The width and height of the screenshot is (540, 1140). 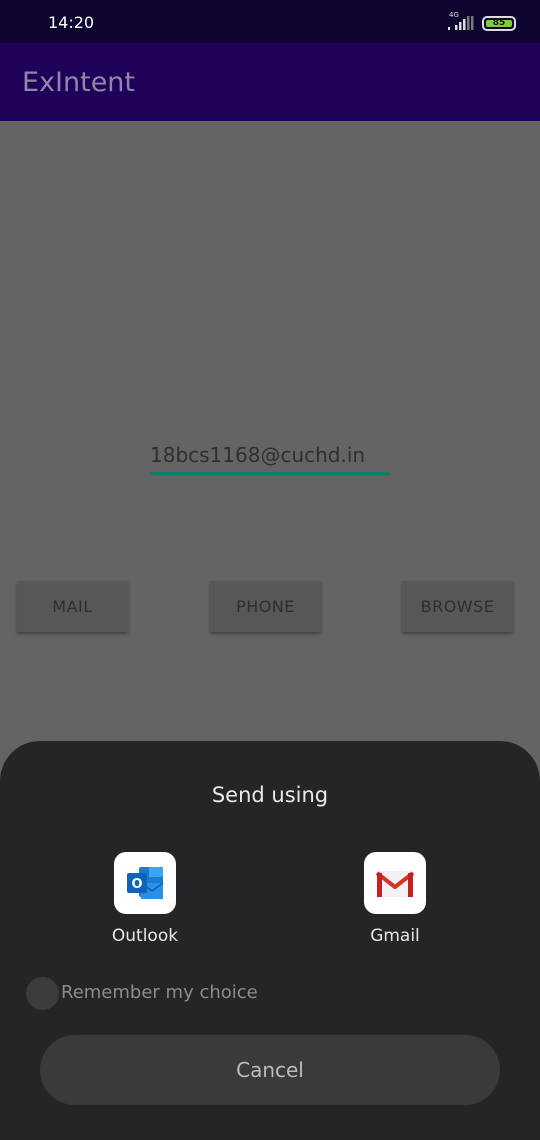 What do you see at coordinates (136, 884) in the screenshot?
I see `svg-text: O` at bounding box center [136, 884].